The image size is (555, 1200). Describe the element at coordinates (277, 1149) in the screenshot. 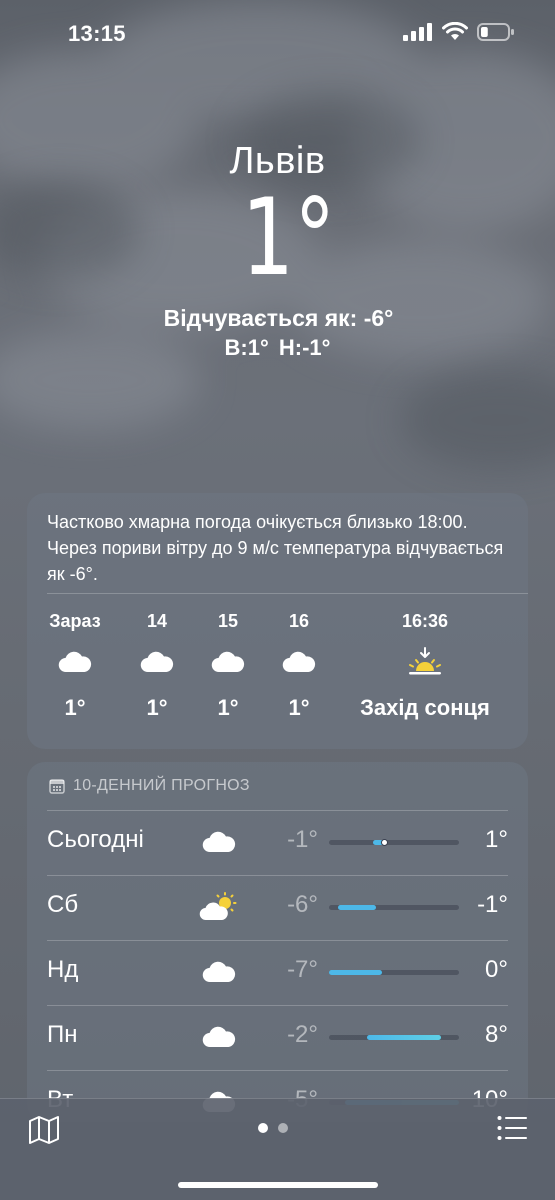

I see `bottom-toolbar` at that location.